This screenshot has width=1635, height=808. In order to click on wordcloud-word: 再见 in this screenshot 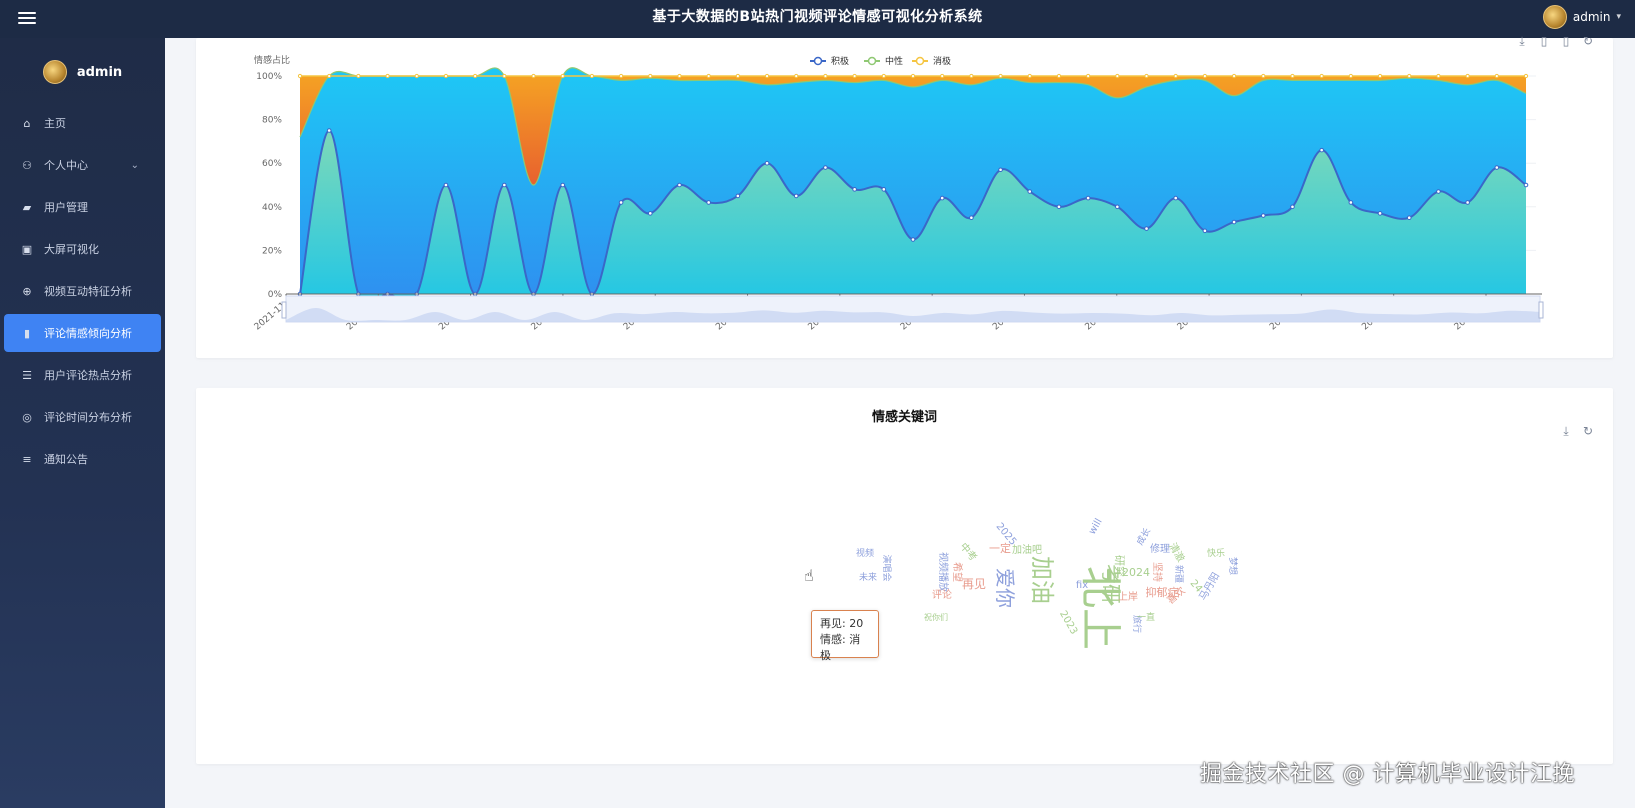, I will do `click(974, 584)`.